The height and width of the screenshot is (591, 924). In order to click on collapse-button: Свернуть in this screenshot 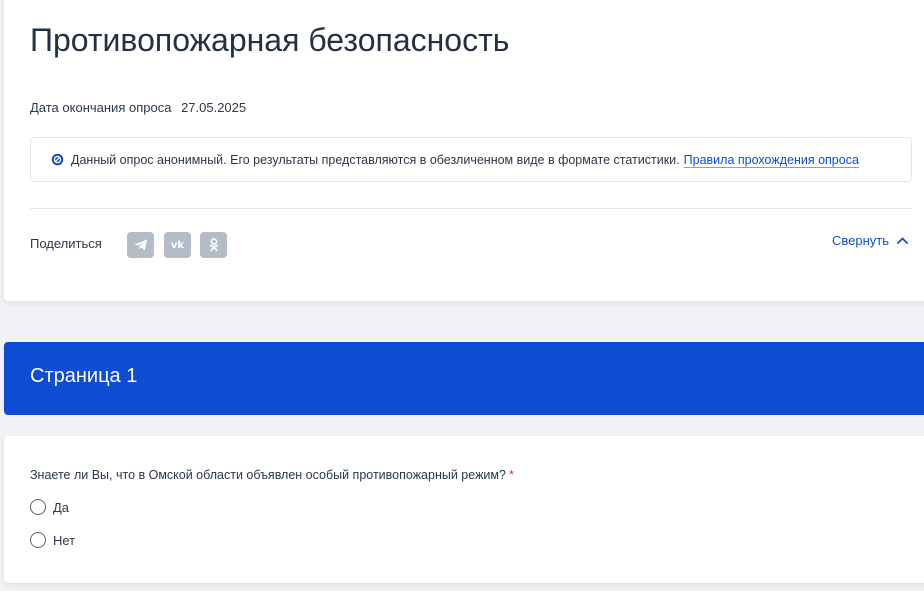, I will do `click(870, 240)`.